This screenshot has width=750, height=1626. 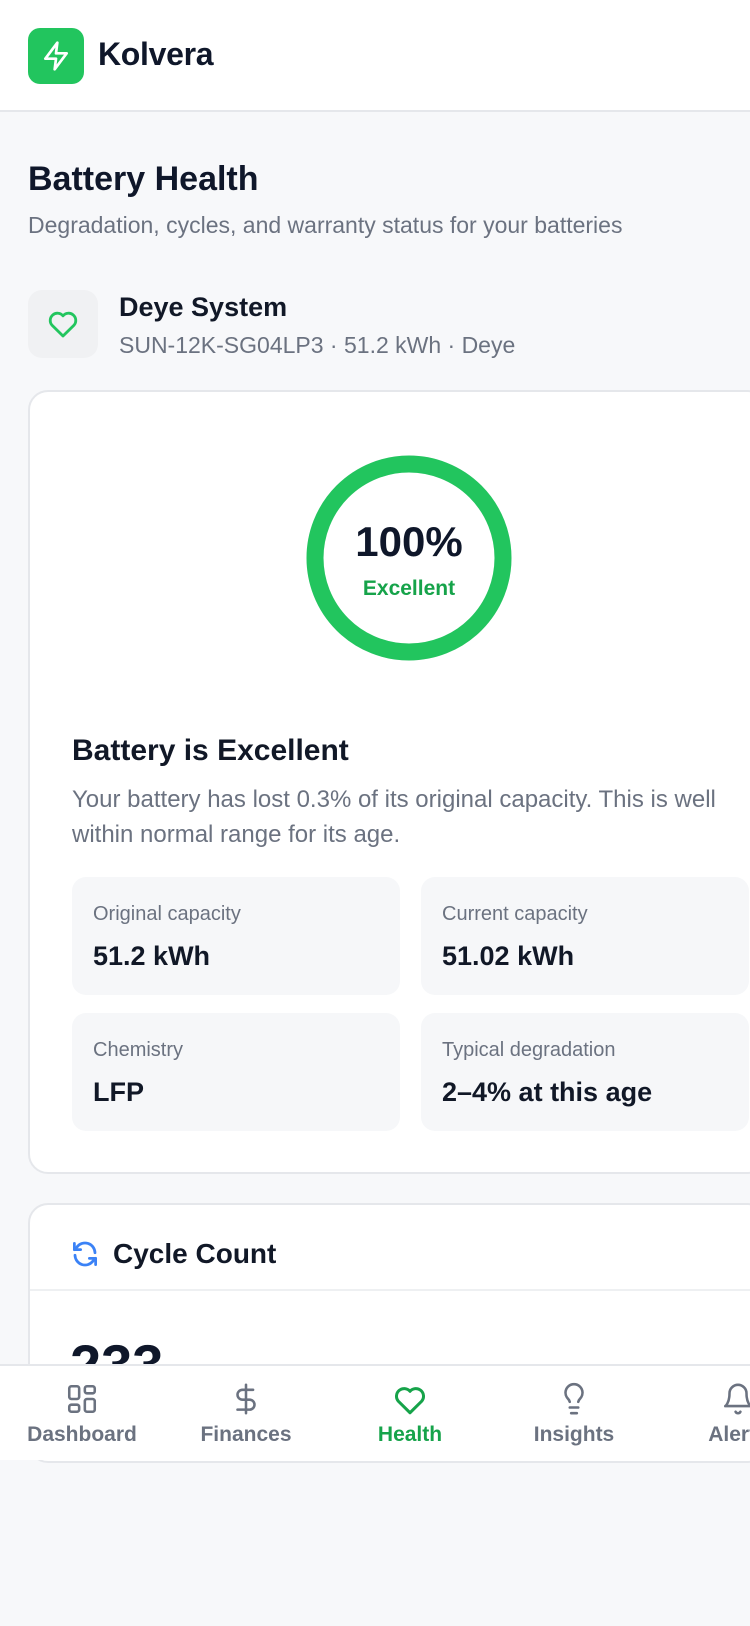 What do you see at coordinates (529, 1050) in the screenshot?
I see `stat-label: Typical degradation` at bounding box center [529, 1050].